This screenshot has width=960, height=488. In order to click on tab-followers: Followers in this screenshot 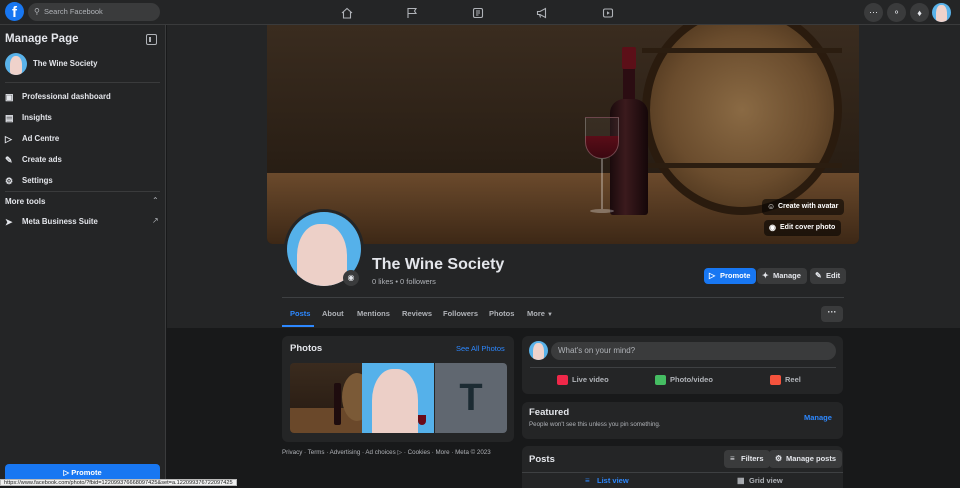, I will do `click(460, 313)`.